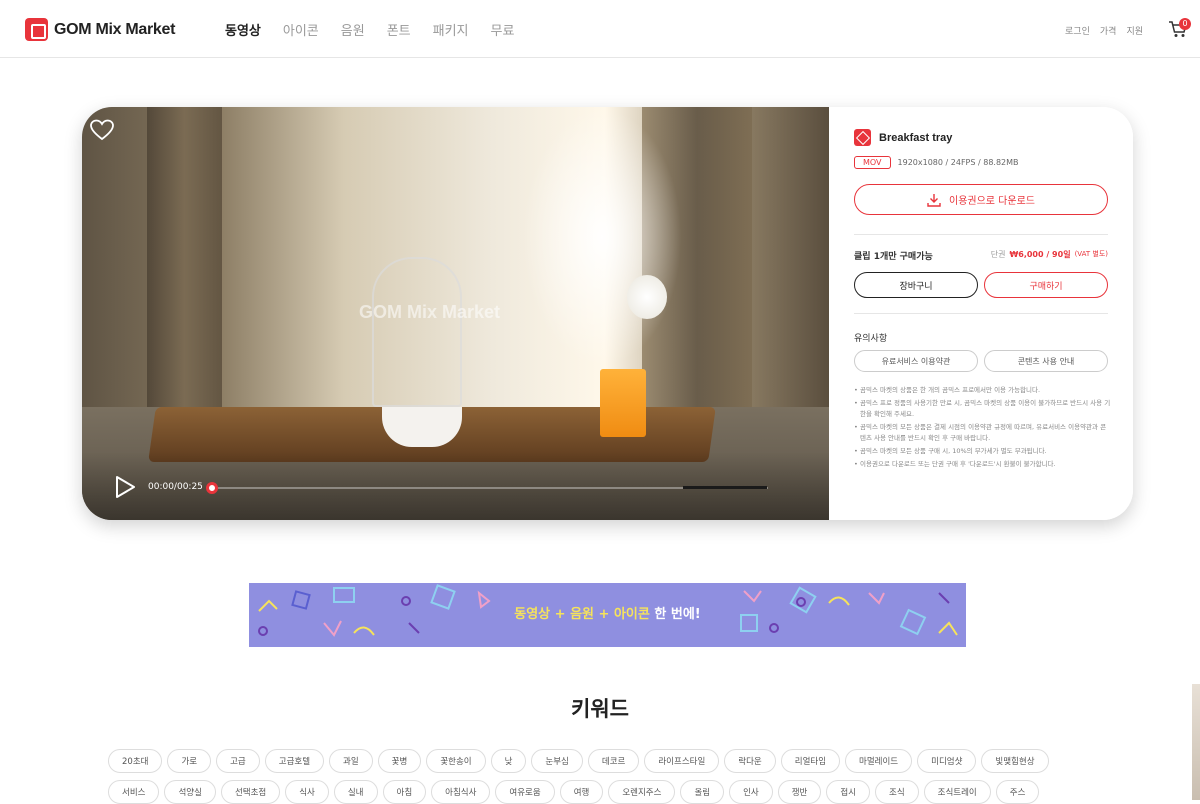 This screenshot has width=1200, height=804. What do you see at coordinates (422, 427) in the screenshot?
I see `video-frame-cup` at bounding box center [422, 427].